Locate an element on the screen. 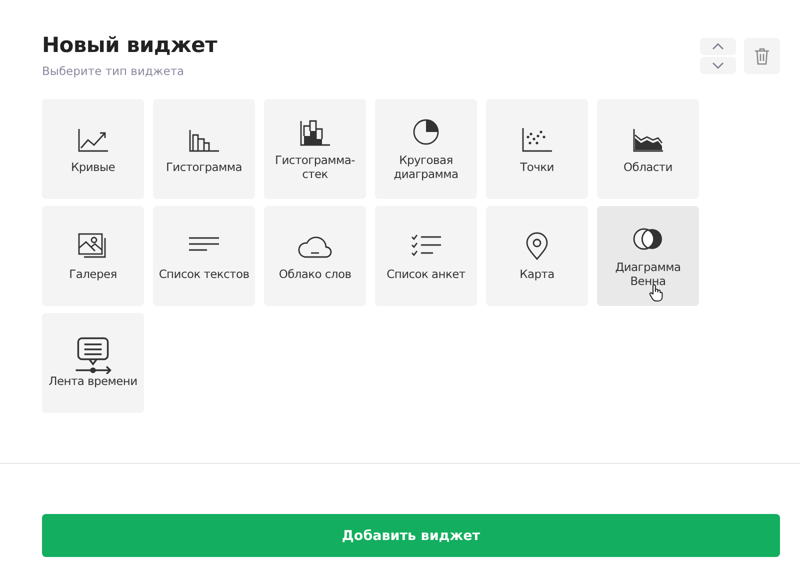 The image size is (800, 579). widget-type-tile: Список анкет is located at coordinates (426, 256).